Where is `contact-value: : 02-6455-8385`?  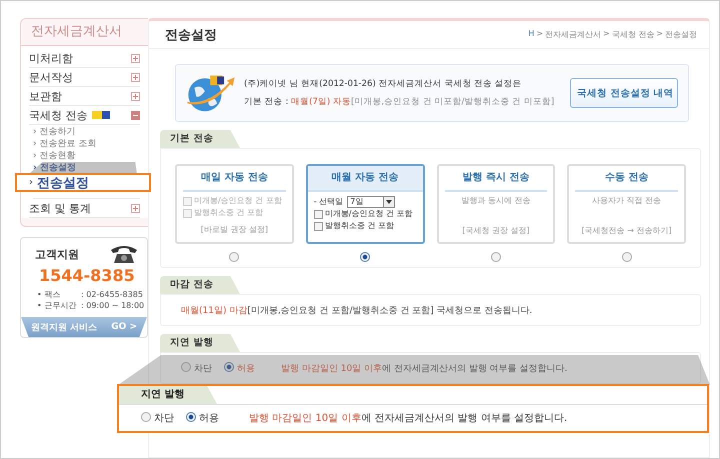
contact-value: : 02-6455-8385 is located at coordinates (112, 294).